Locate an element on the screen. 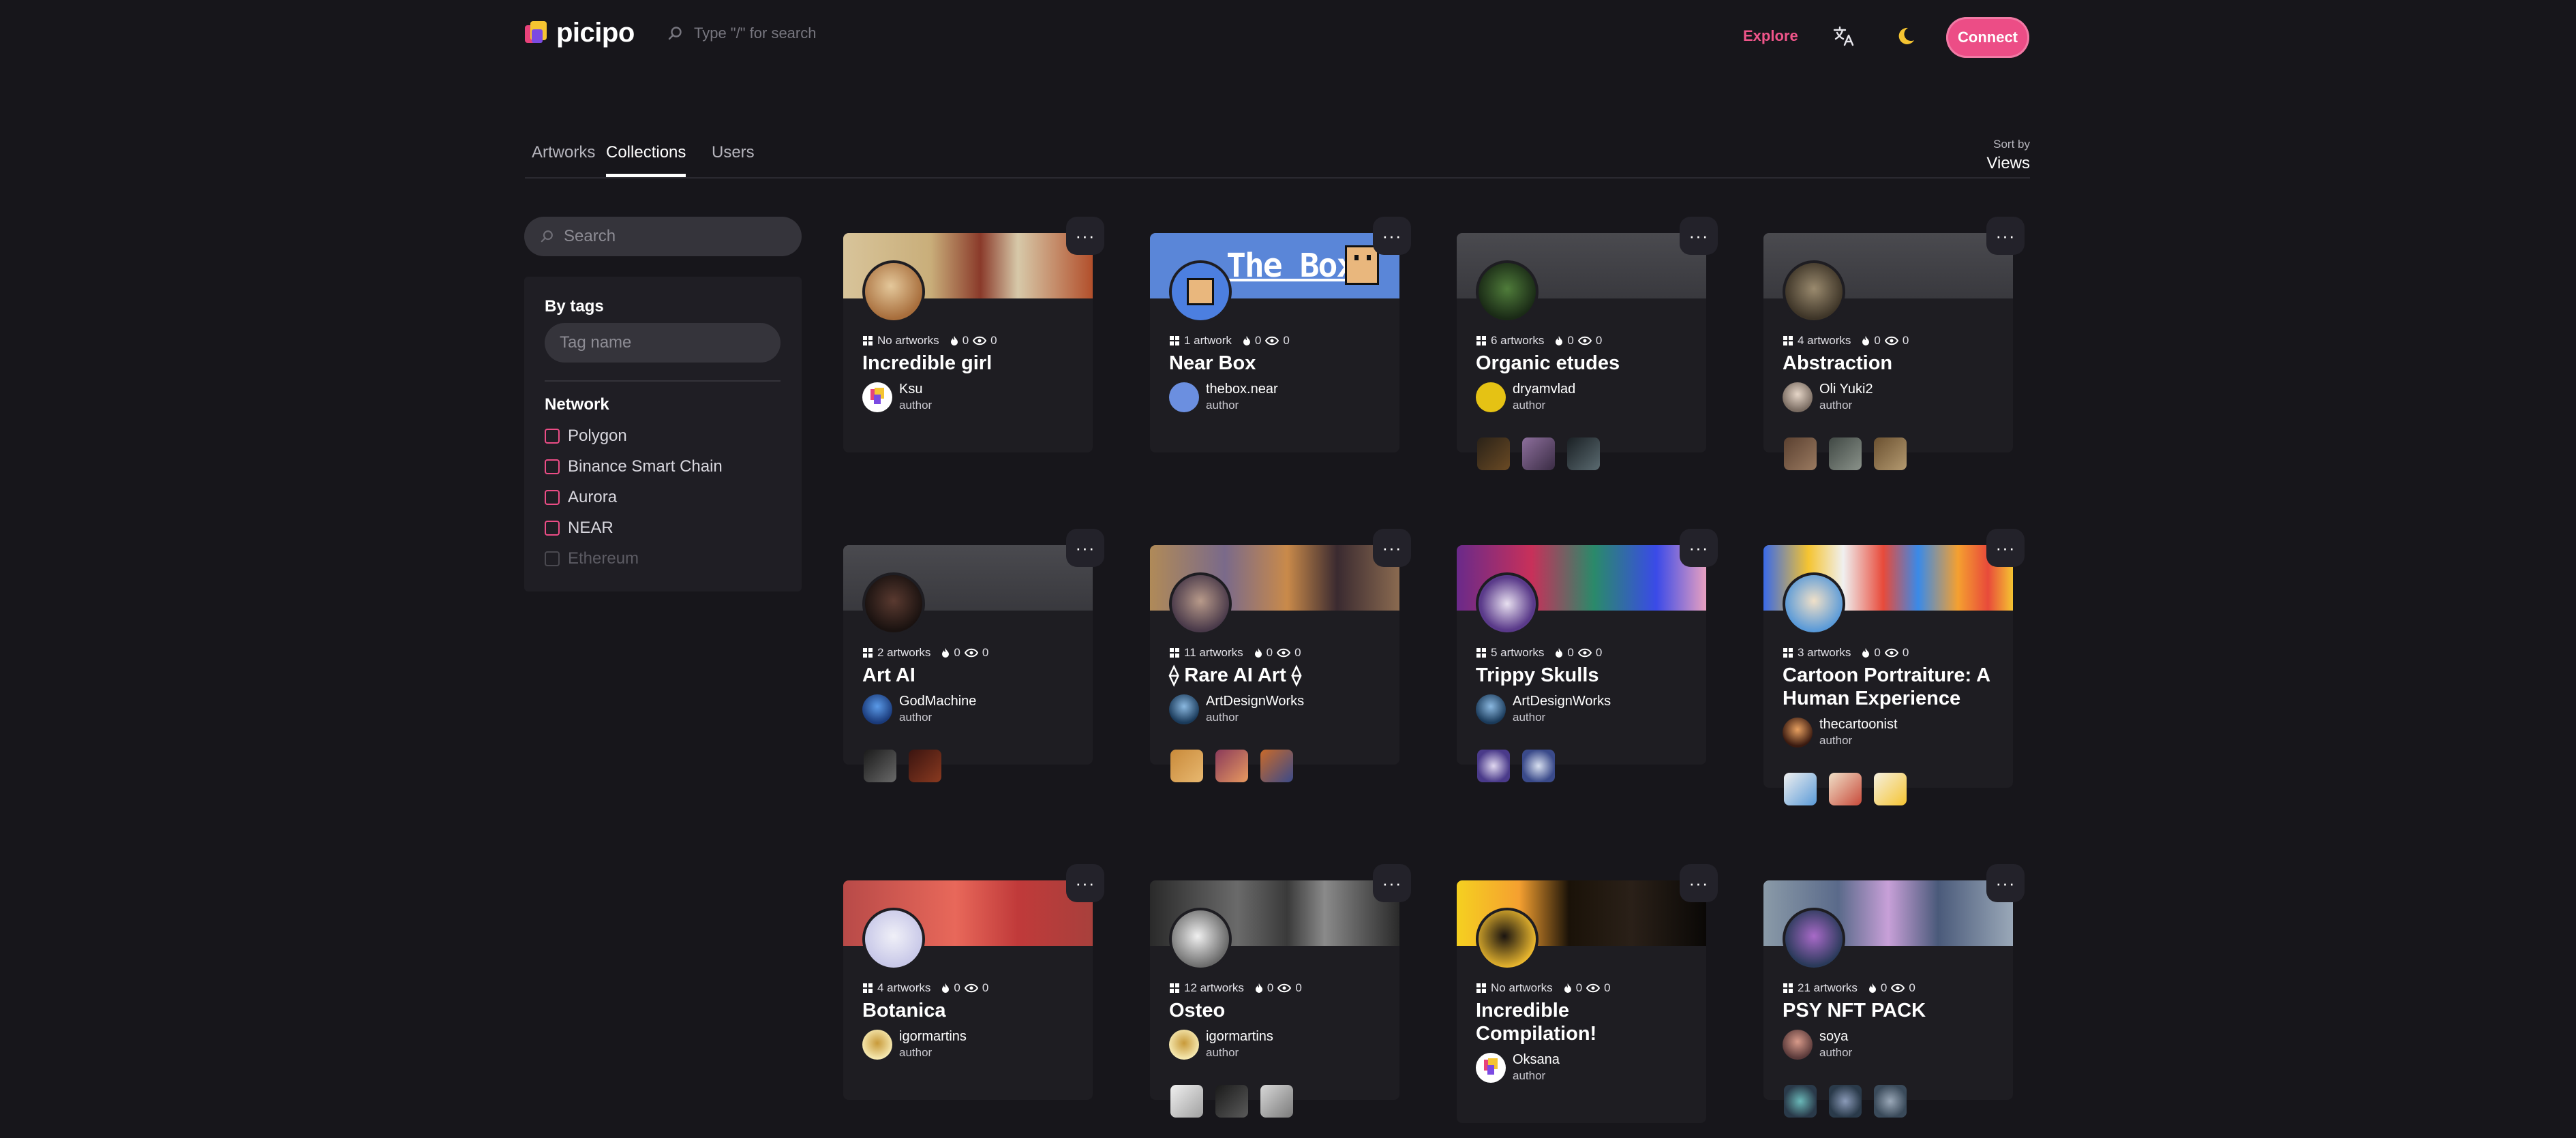 The image size is (2576, 1138). collection-title: Cartoon Portraiture: A Human Experience is located at coordinates (1892, 687).